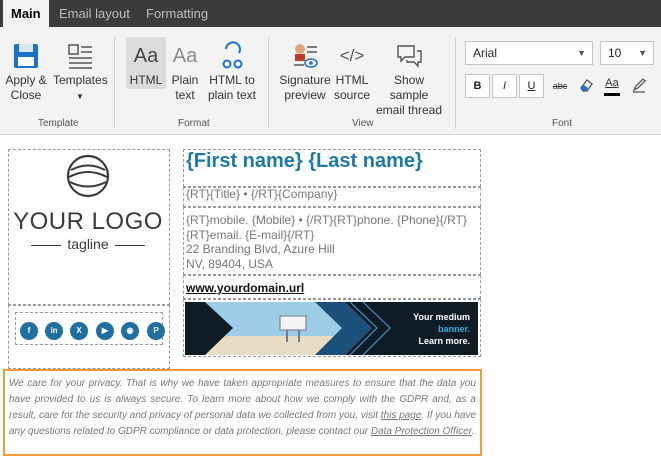  What do you see at coordinates (80, 80) in the screenshot?
I see `templates-label: Templates` at bounding box center [80, 80].